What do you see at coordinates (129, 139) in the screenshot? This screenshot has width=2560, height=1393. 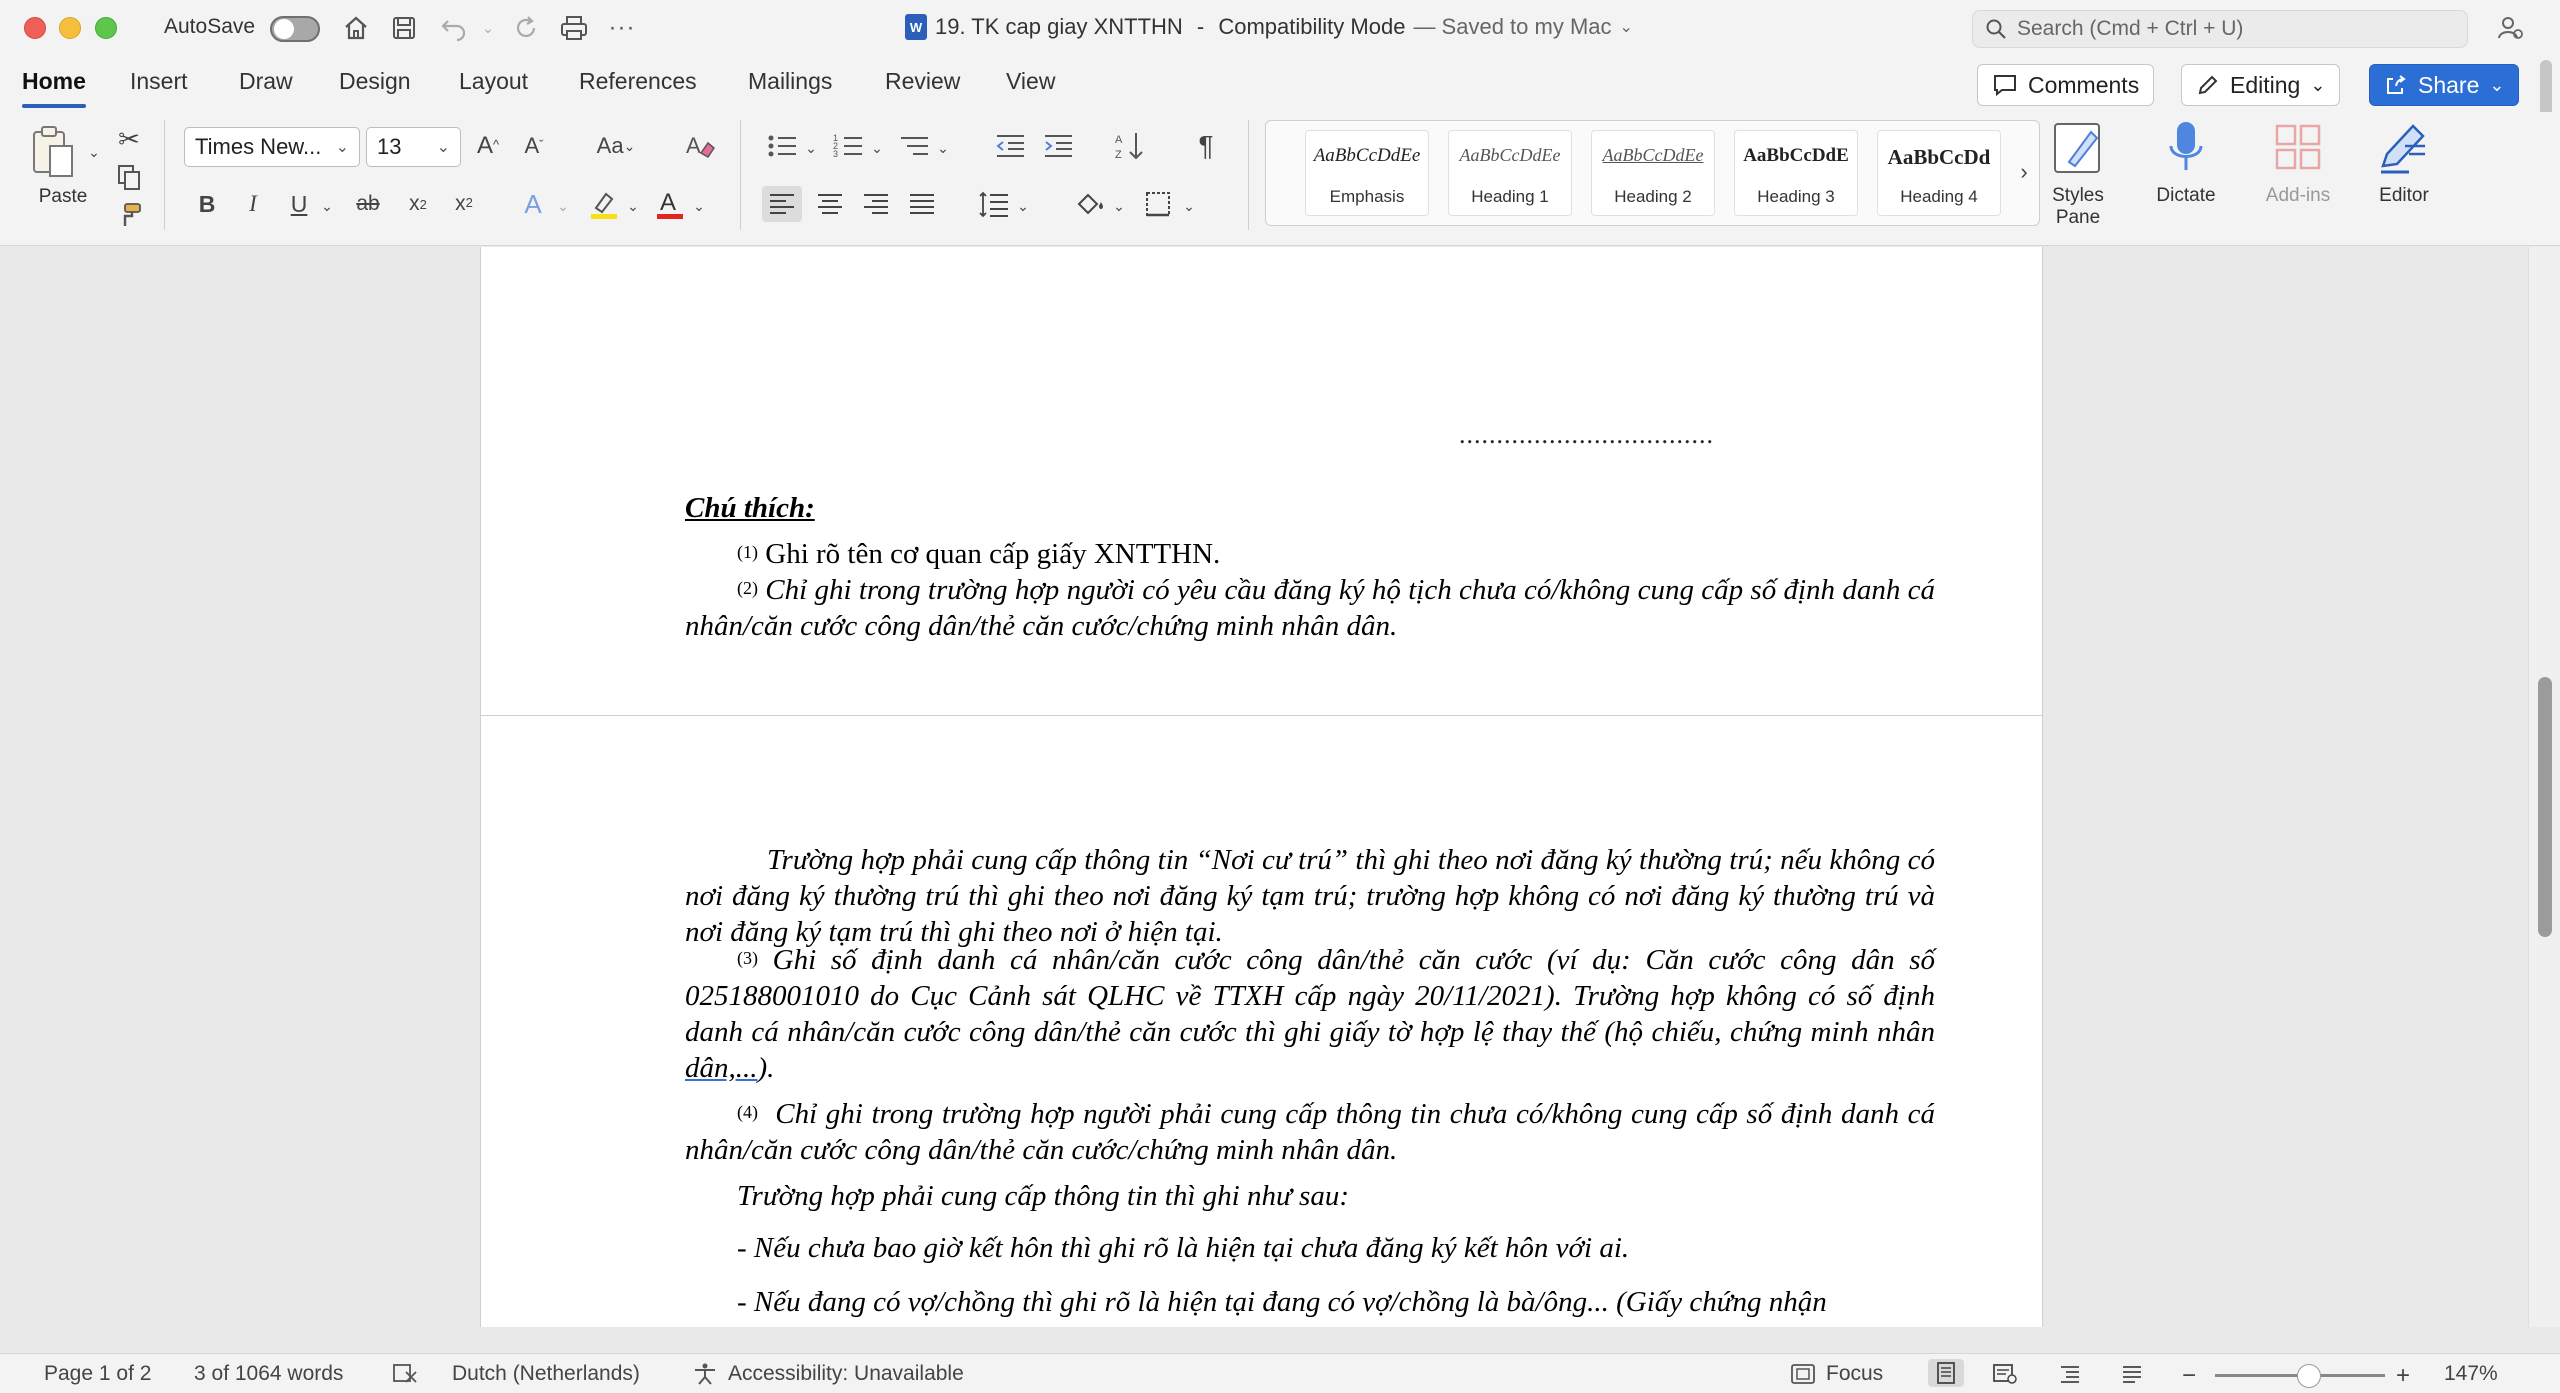 I see `cut-icon: ✂` at bounding box center [129, 139].